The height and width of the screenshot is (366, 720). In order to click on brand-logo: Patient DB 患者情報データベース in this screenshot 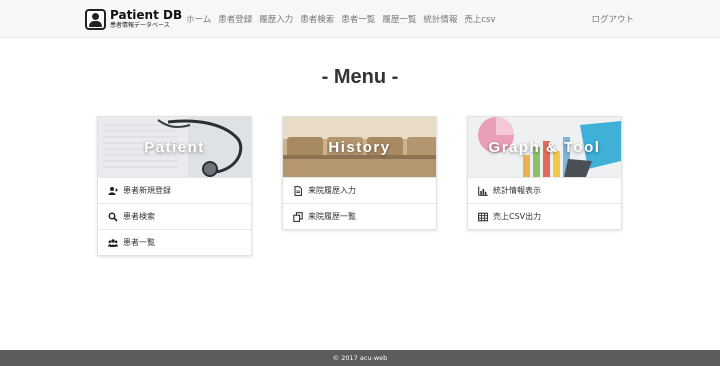, I will do `click(133, 19)`.